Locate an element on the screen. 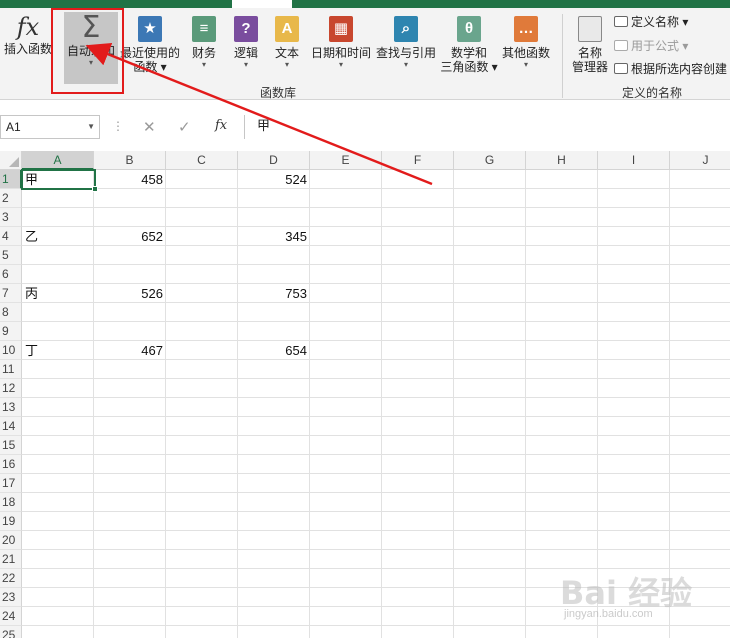  annotation-arrow is located at coordinates (259, 114).